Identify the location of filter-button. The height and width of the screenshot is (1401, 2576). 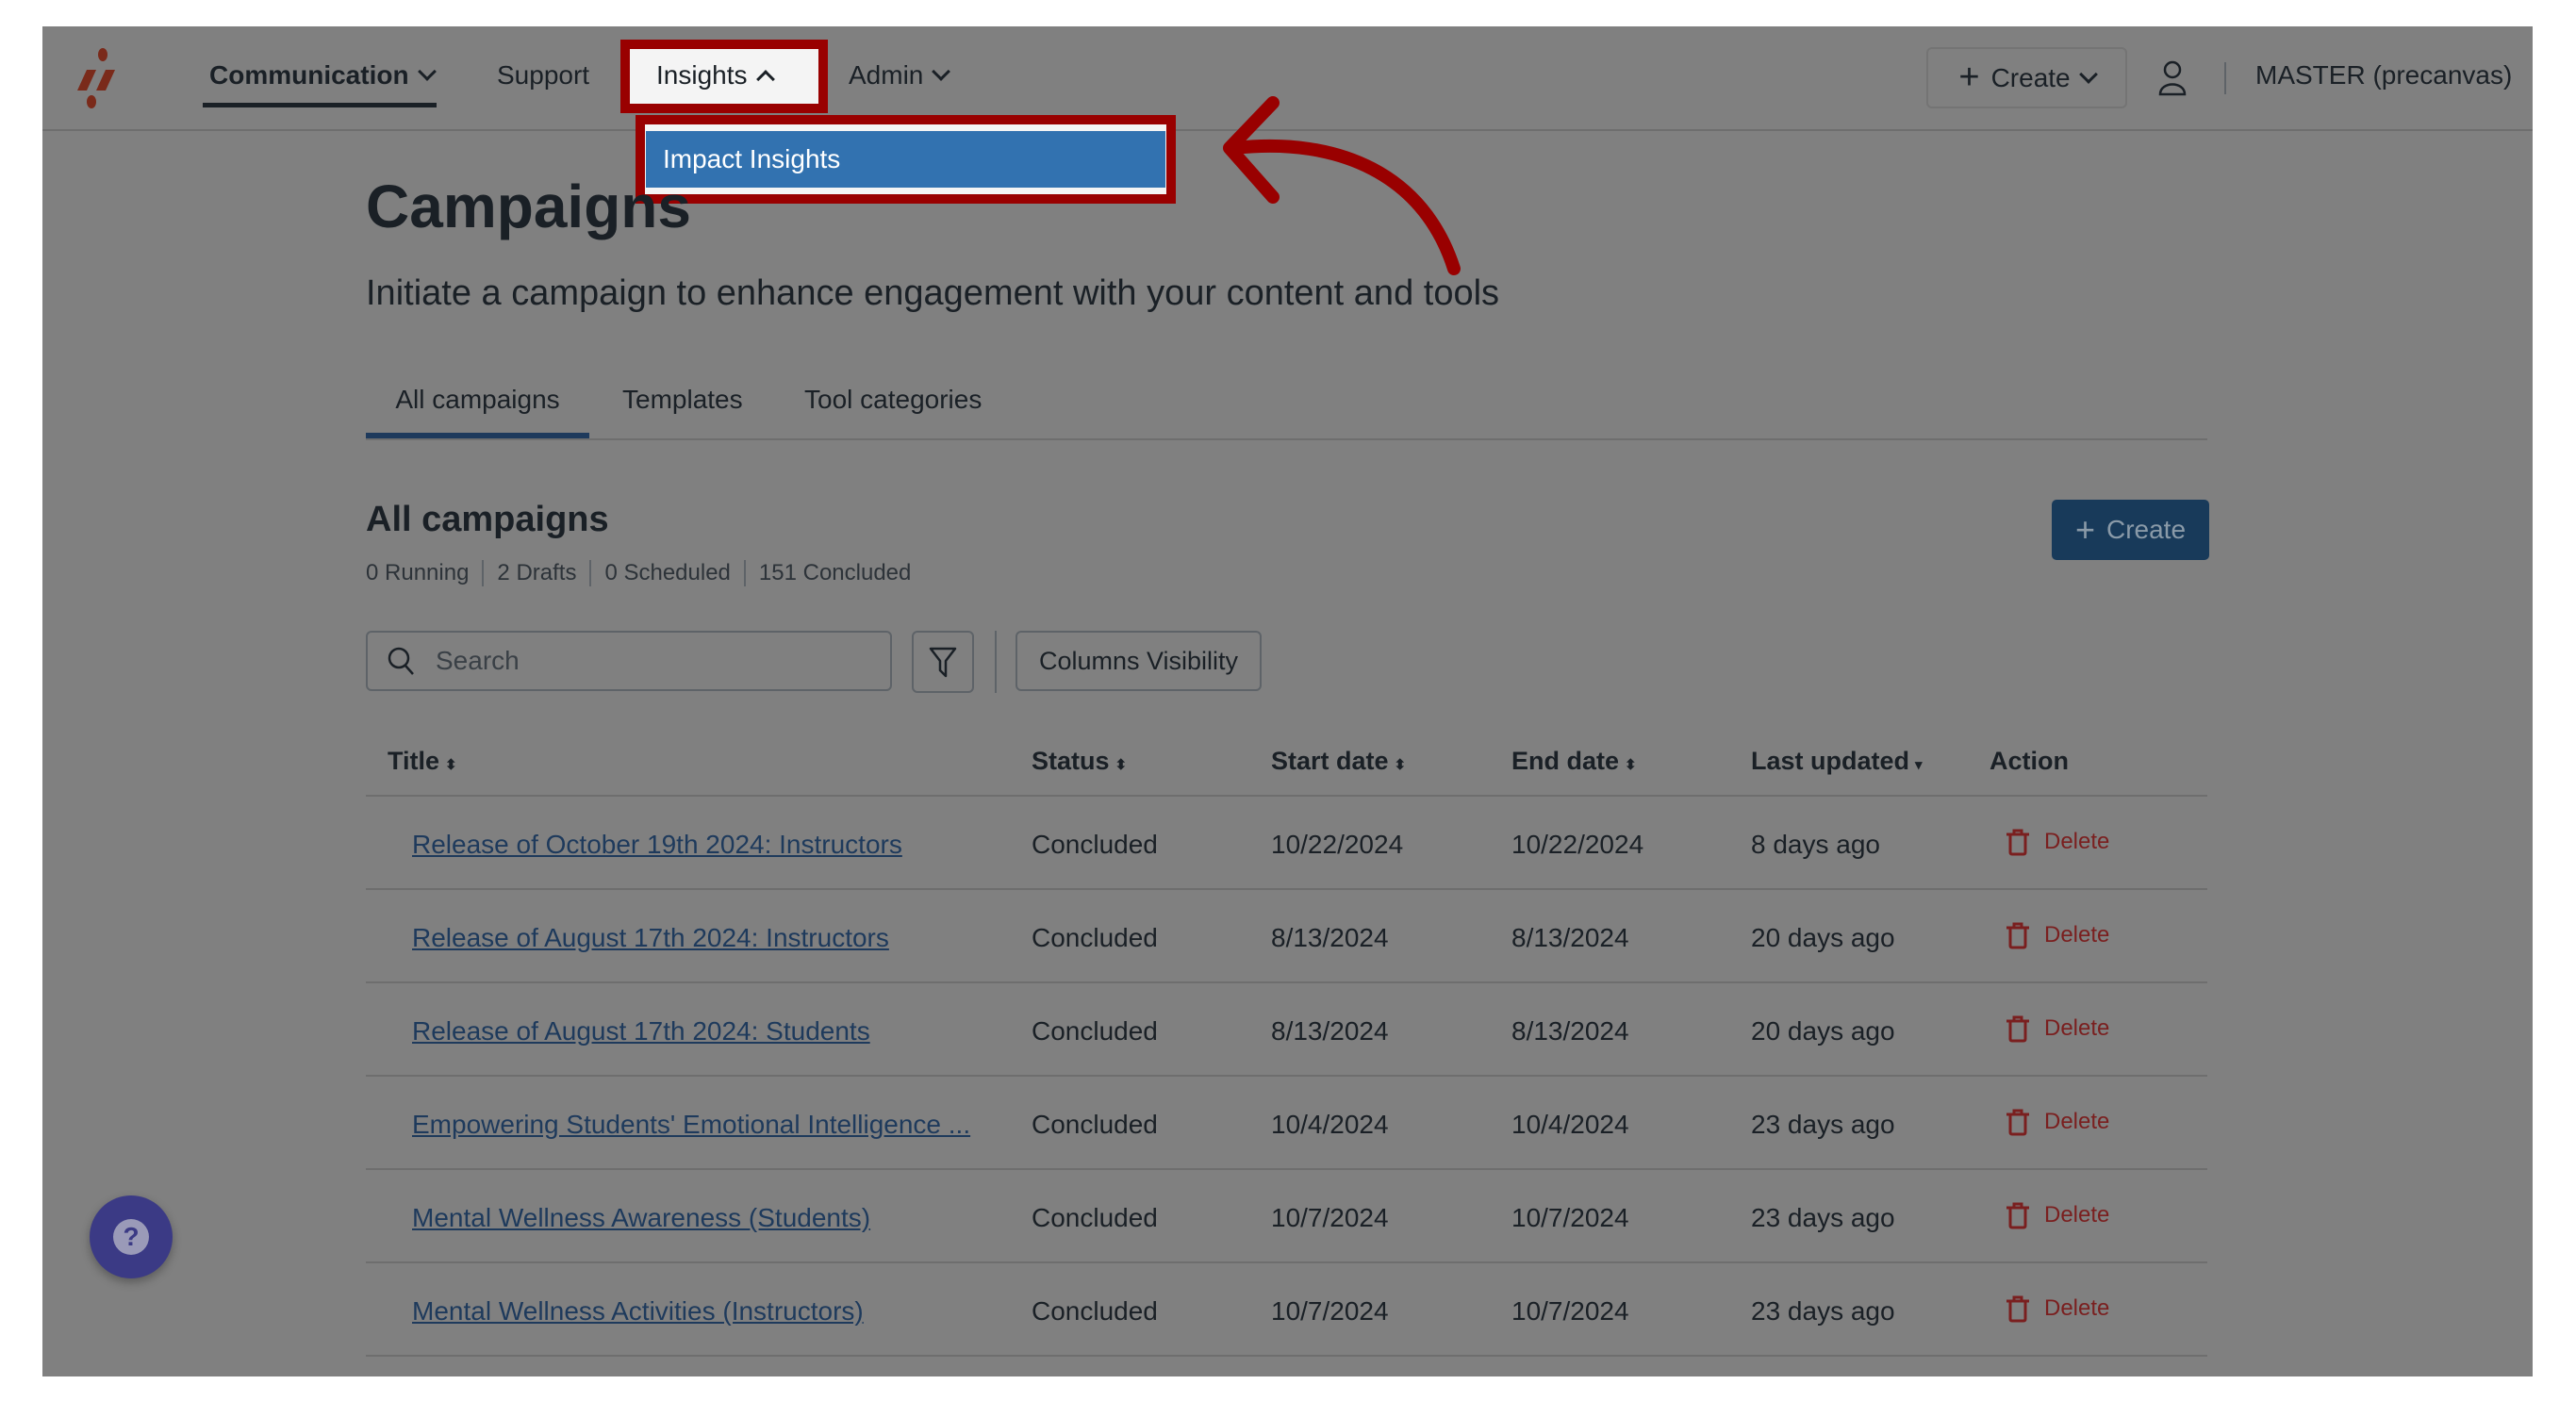
(943, 662).